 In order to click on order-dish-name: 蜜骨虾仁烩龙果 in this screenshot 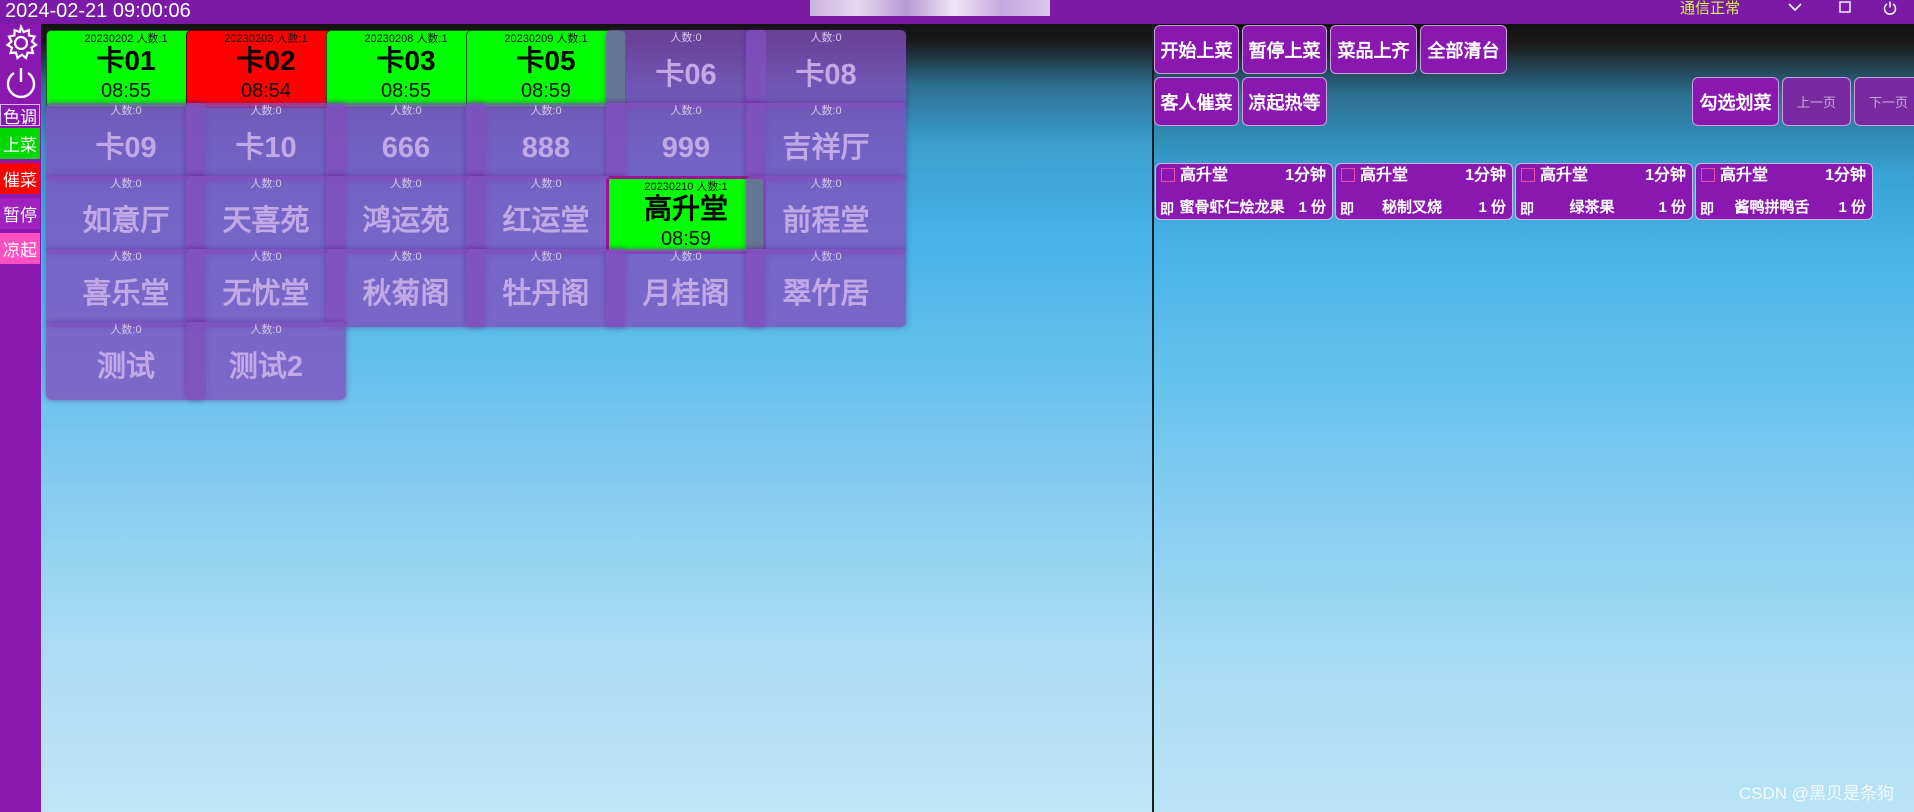, I will do `click(1232, 207)`.